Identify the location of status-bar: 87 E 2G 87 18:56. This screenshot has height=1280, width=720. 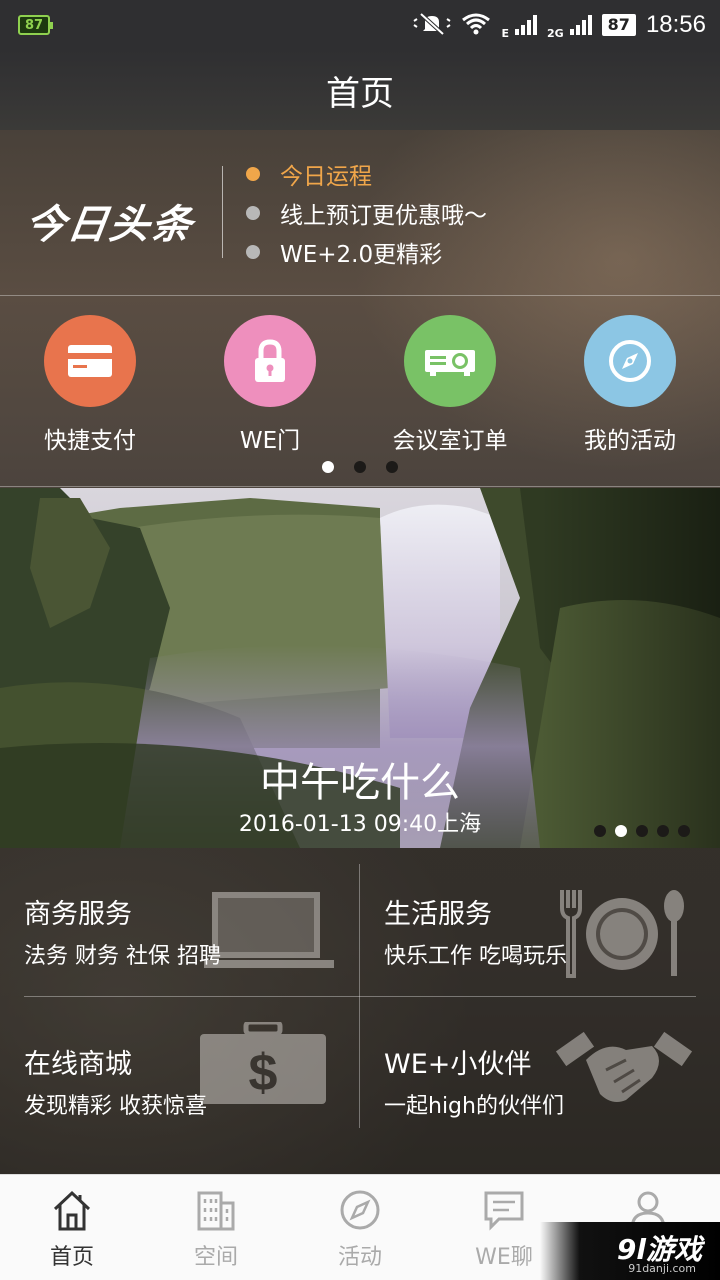
(360, 25).